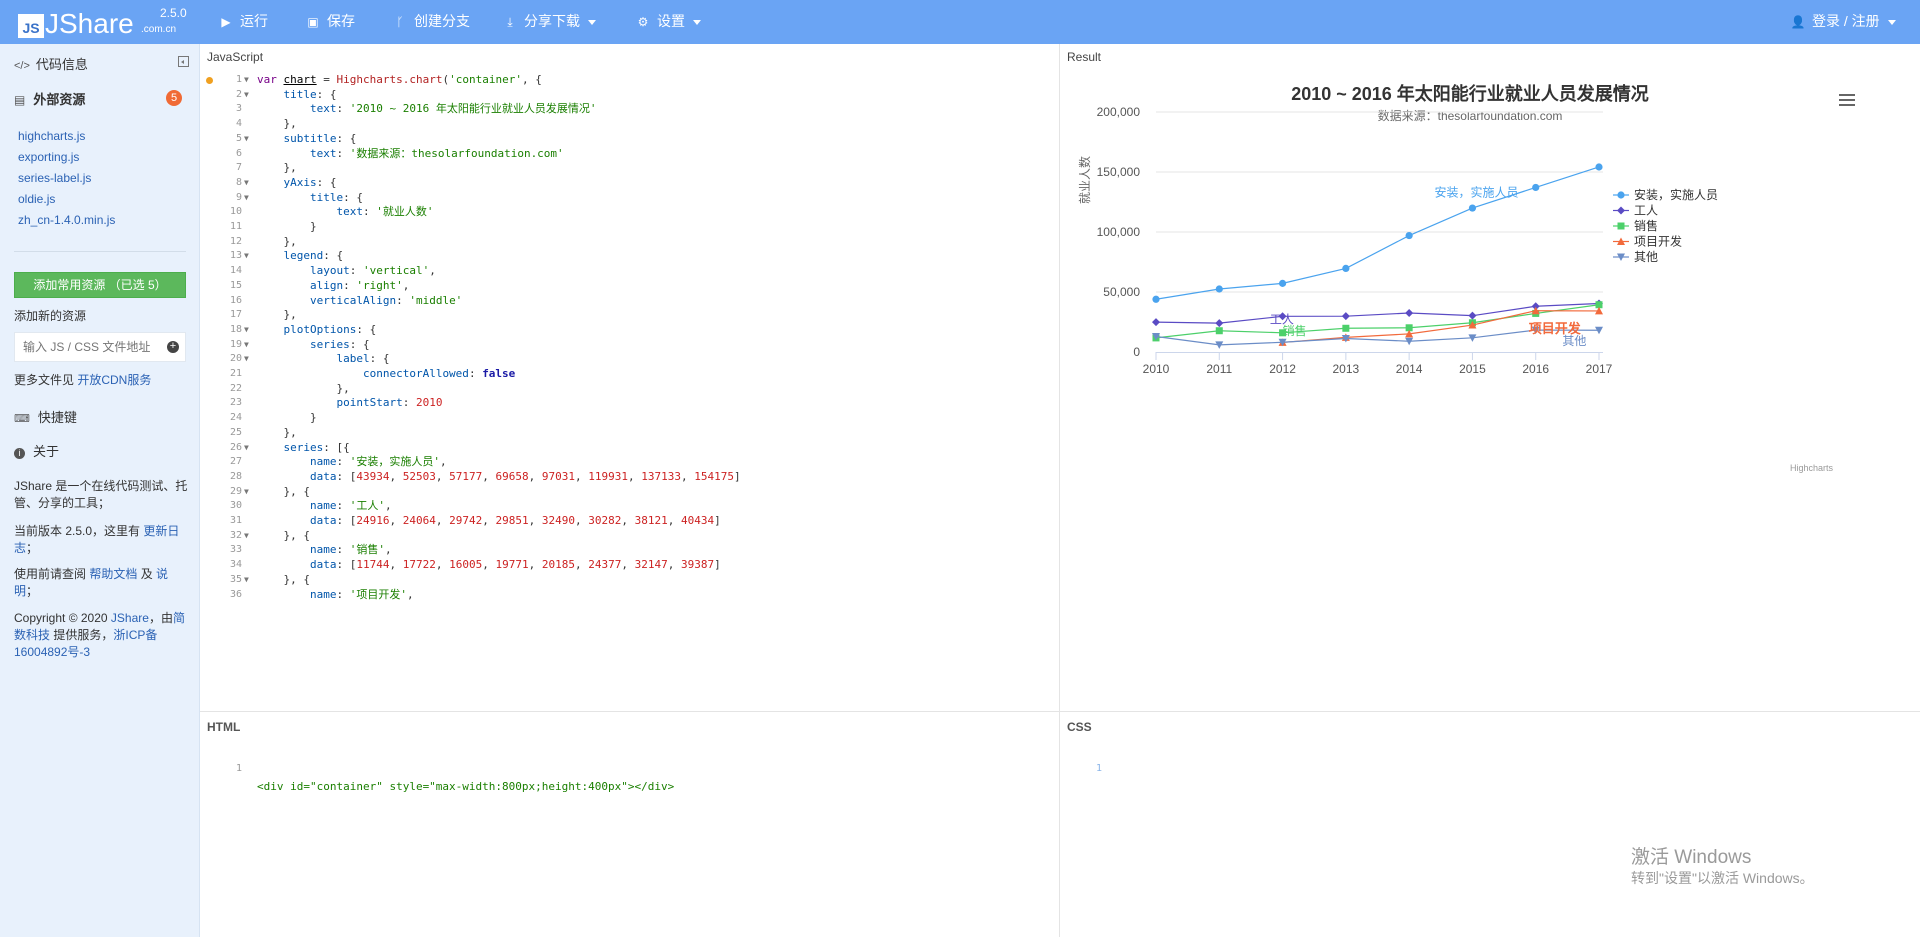 Image resolution: width=1920 pixels, height=937 pixels. Describe the element at coordinates (1798, 22) in the screenshot. I see `user-icon: 👤` at that location.